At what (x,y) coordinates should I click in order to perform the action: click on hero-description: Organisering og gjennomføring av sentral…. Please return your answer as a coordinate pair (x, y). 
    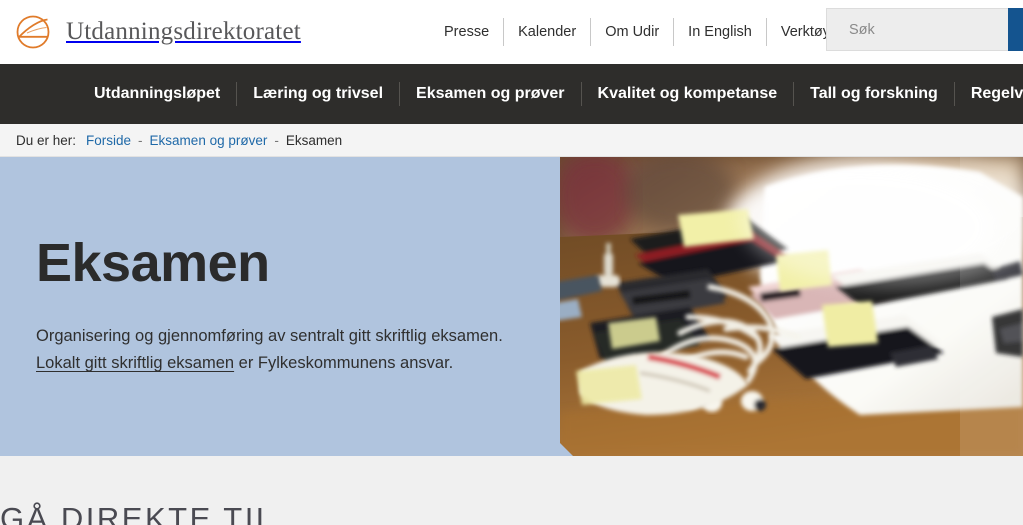
    Looking at the image, I should click on (271, 349).